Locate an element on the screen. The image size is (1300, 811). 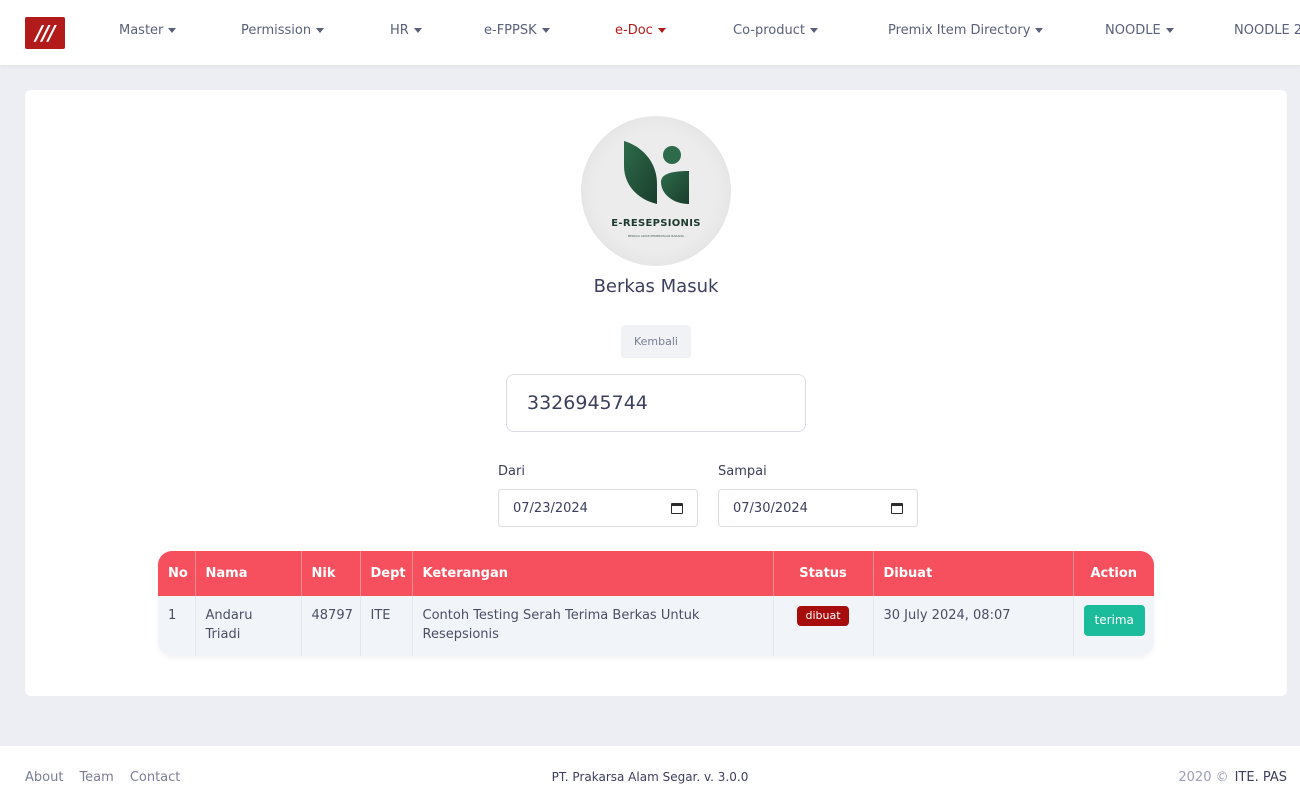
col-header-action: Action is located at coordinates (1113, 573).